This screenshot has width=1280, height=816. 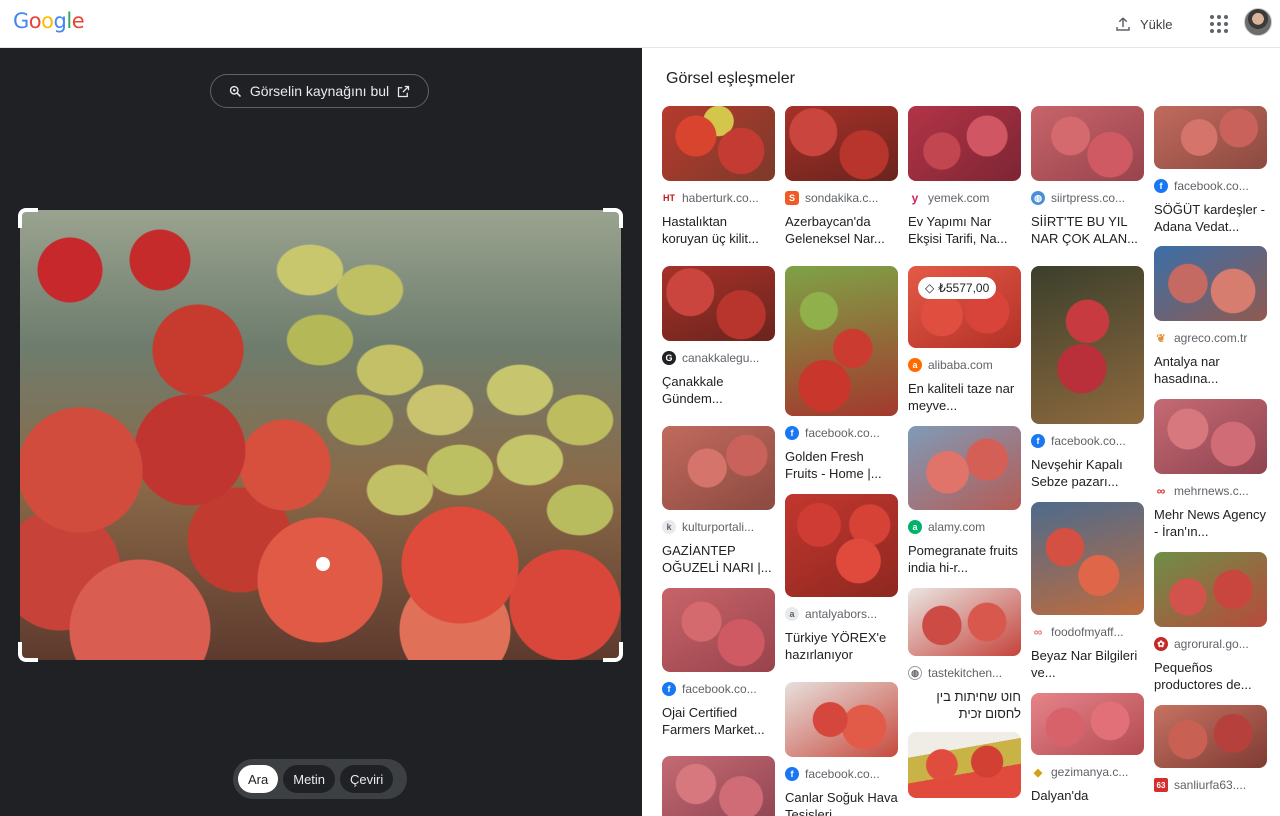 What do you see at coordinates (640, 24) in the screenshot?
I see `top-bar: Google Yükle` at bounding box center [640, 24].